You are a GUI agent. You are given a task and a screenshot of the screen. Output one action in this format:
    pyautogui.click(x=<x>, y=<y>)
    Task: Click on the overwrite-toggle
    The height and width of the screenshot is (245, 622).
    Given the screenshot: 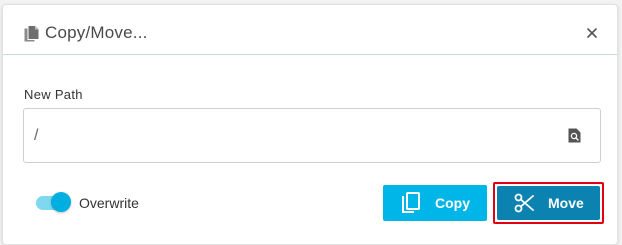 What is the action you would take?
    pyautogui.click(x=53, y=202)
    